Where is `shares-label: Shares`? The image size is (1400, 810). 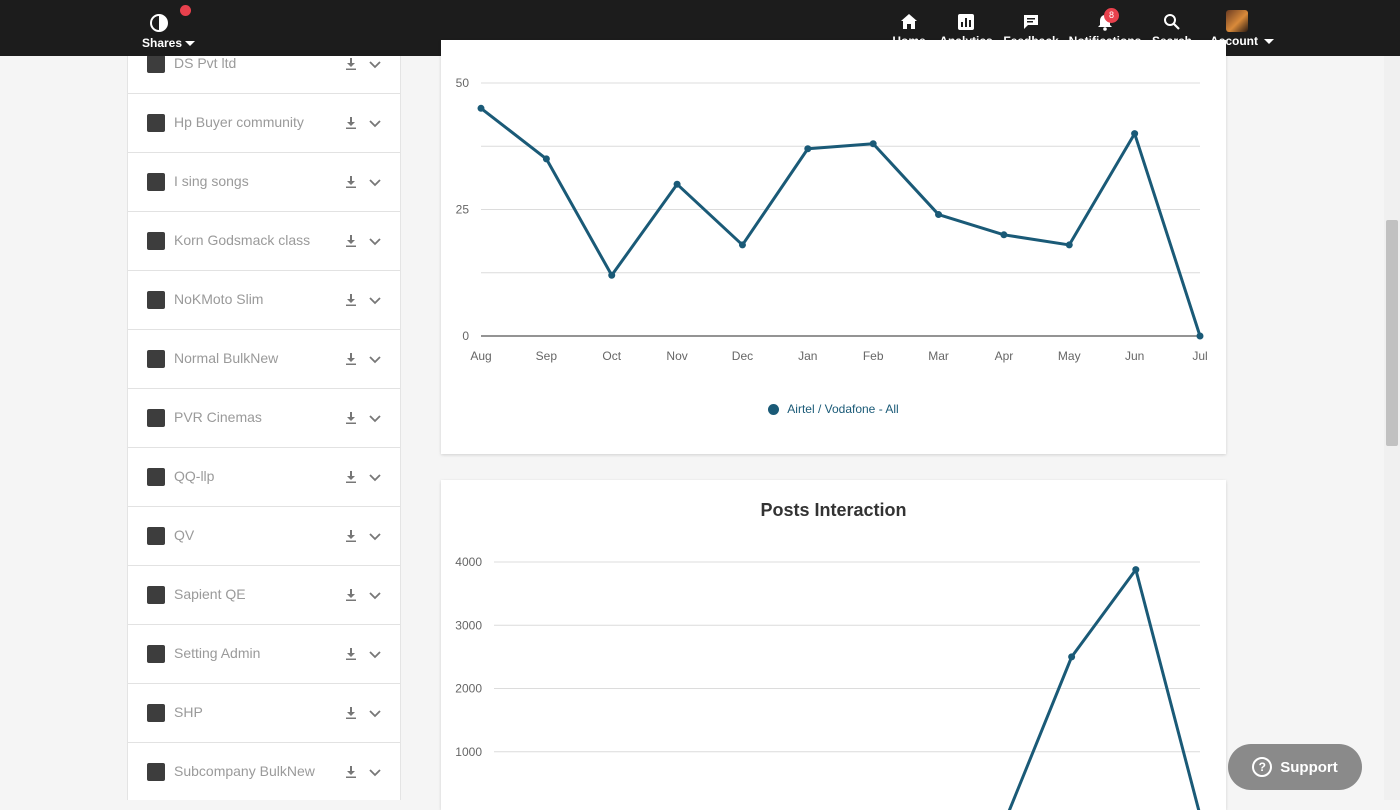
shares-label: Shares is located at coordinates (162, 43).